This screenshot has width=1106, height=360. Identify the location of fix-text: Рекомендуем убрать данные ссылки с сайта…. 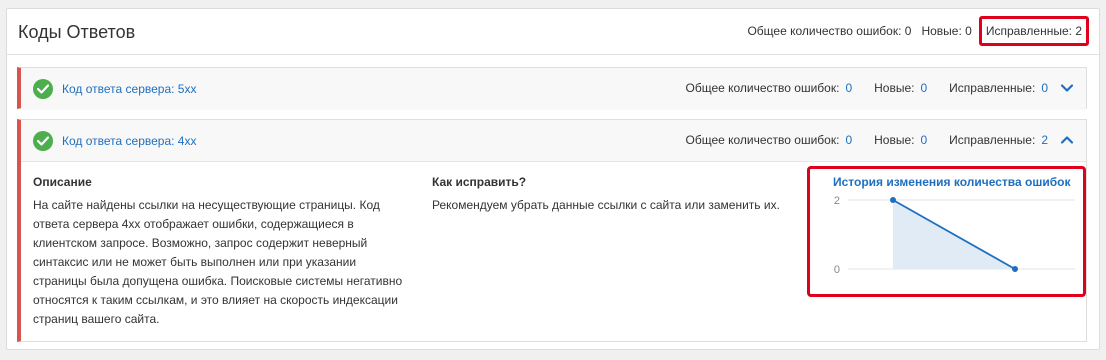
(606, 205).